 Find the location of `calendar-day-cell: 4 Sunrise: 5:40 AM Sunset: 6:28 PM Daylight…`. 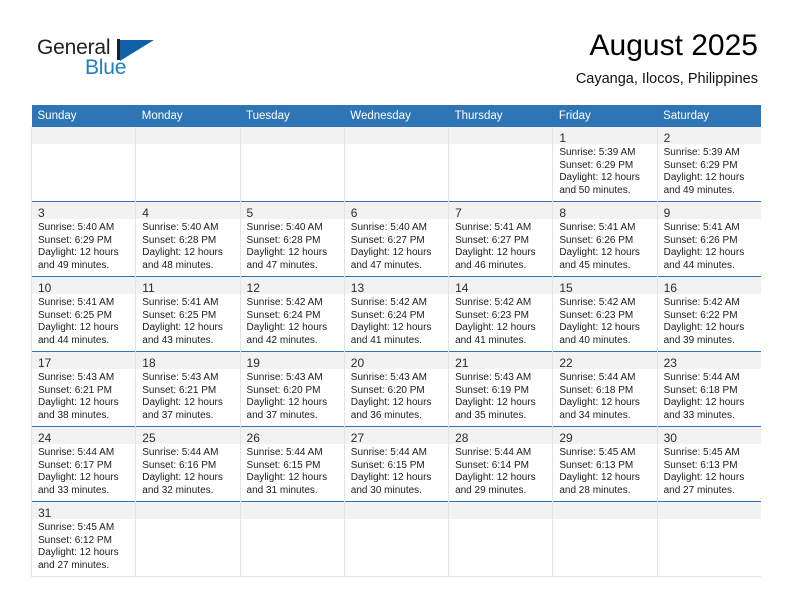

calendar-day-cell: 4 Sunrise: 5:40 AM Sunset: 6:28 PM Daylight… is located at coordinates (188, 239).